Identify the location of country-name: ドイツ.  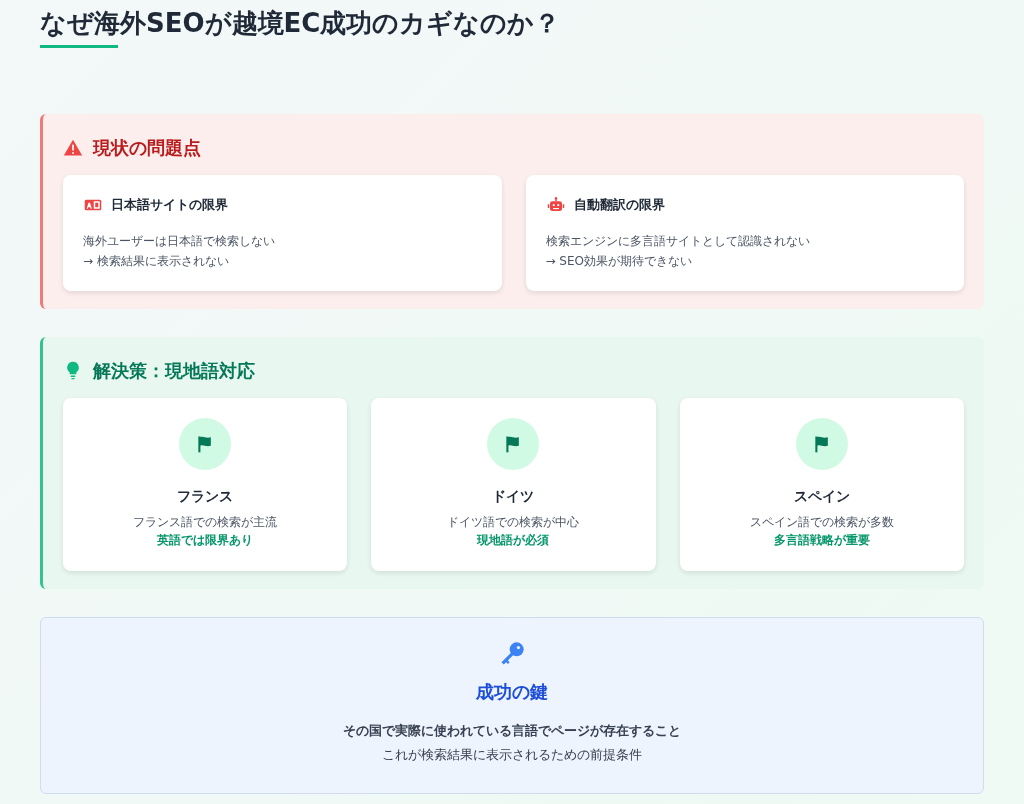
(513, 496).